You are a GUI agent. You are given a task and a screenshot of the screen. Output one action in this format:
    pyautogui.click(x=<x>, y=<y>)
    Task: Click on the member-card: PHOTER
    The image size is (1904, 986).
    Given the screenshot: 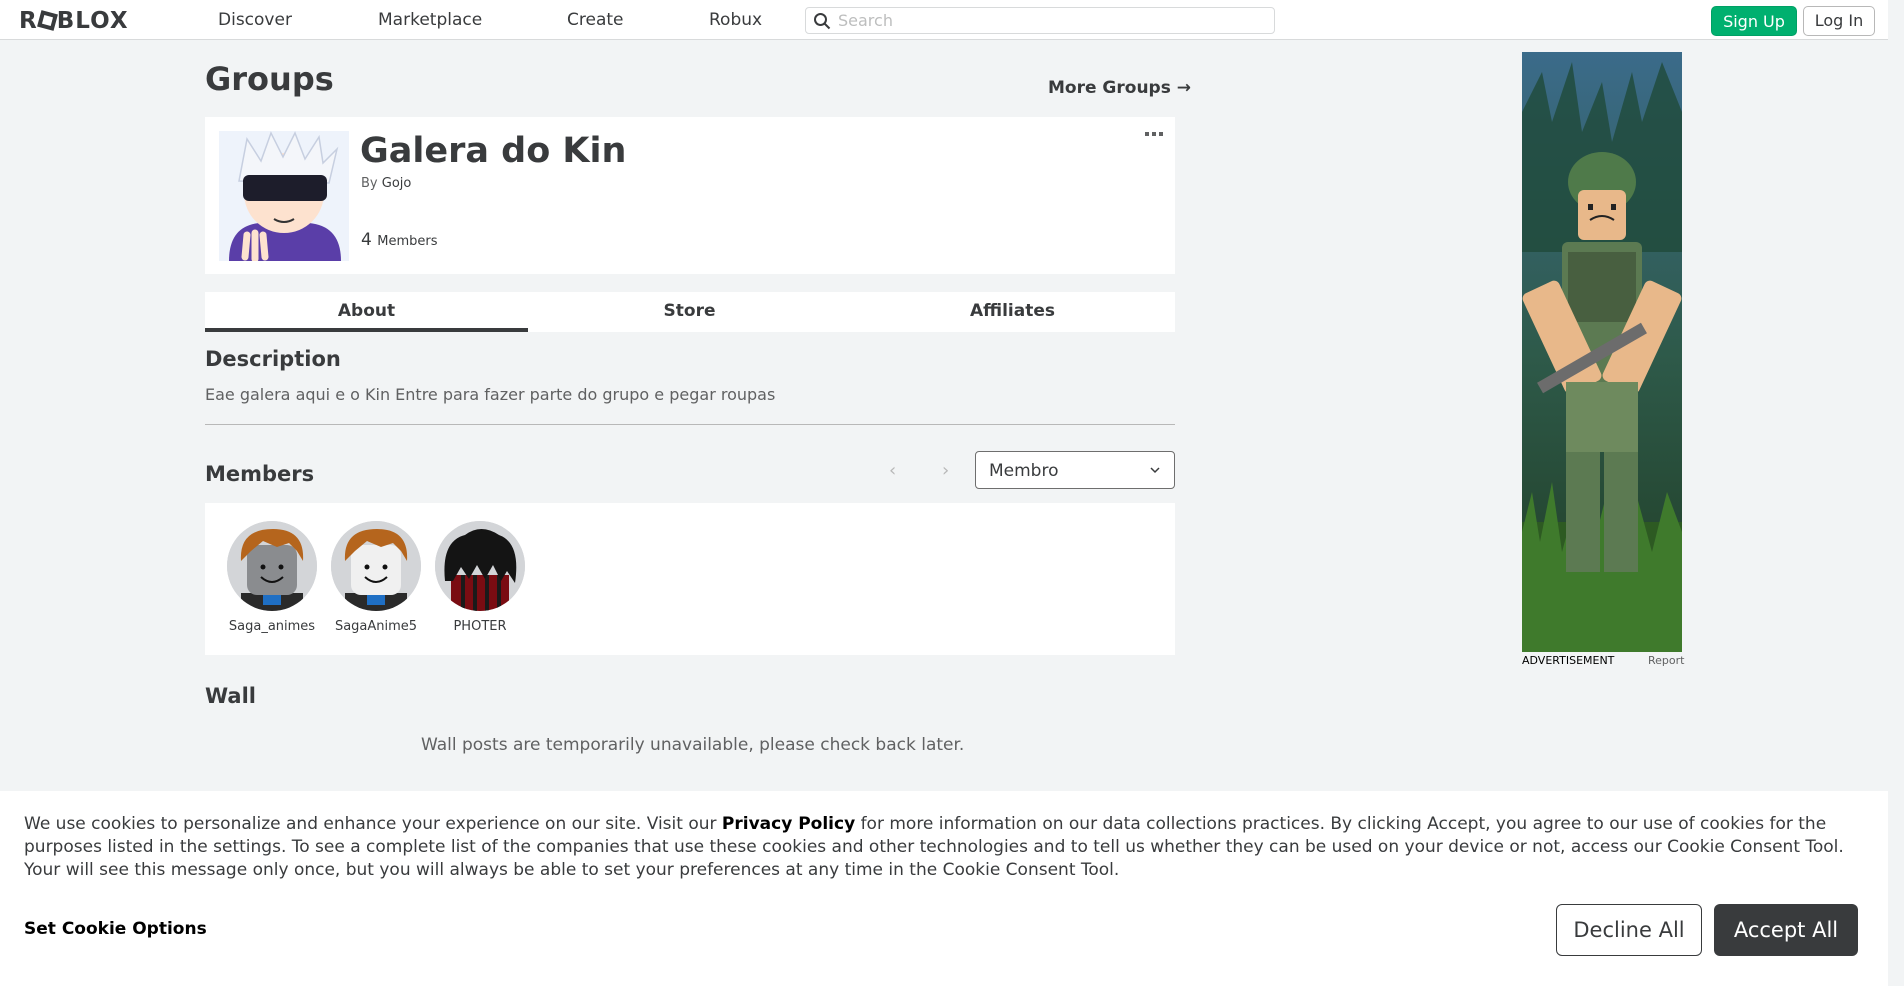 What is the action you would take?
    pyautogui.click(x=480, y=577)
    